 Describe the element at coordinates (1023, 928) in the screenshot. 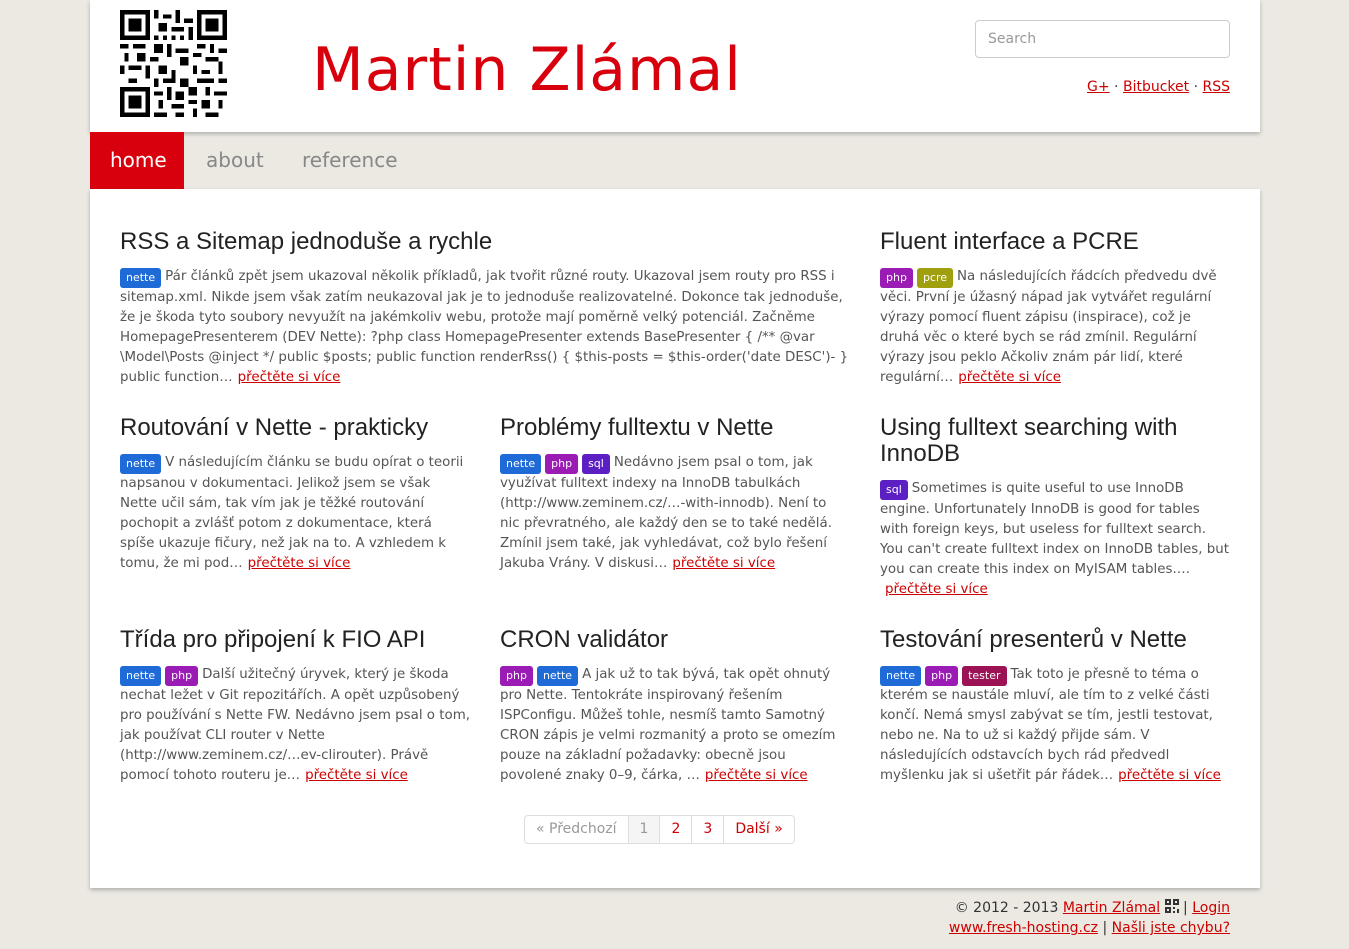

I see `hosting-link: www.fresh-hosting.cz` at that location.